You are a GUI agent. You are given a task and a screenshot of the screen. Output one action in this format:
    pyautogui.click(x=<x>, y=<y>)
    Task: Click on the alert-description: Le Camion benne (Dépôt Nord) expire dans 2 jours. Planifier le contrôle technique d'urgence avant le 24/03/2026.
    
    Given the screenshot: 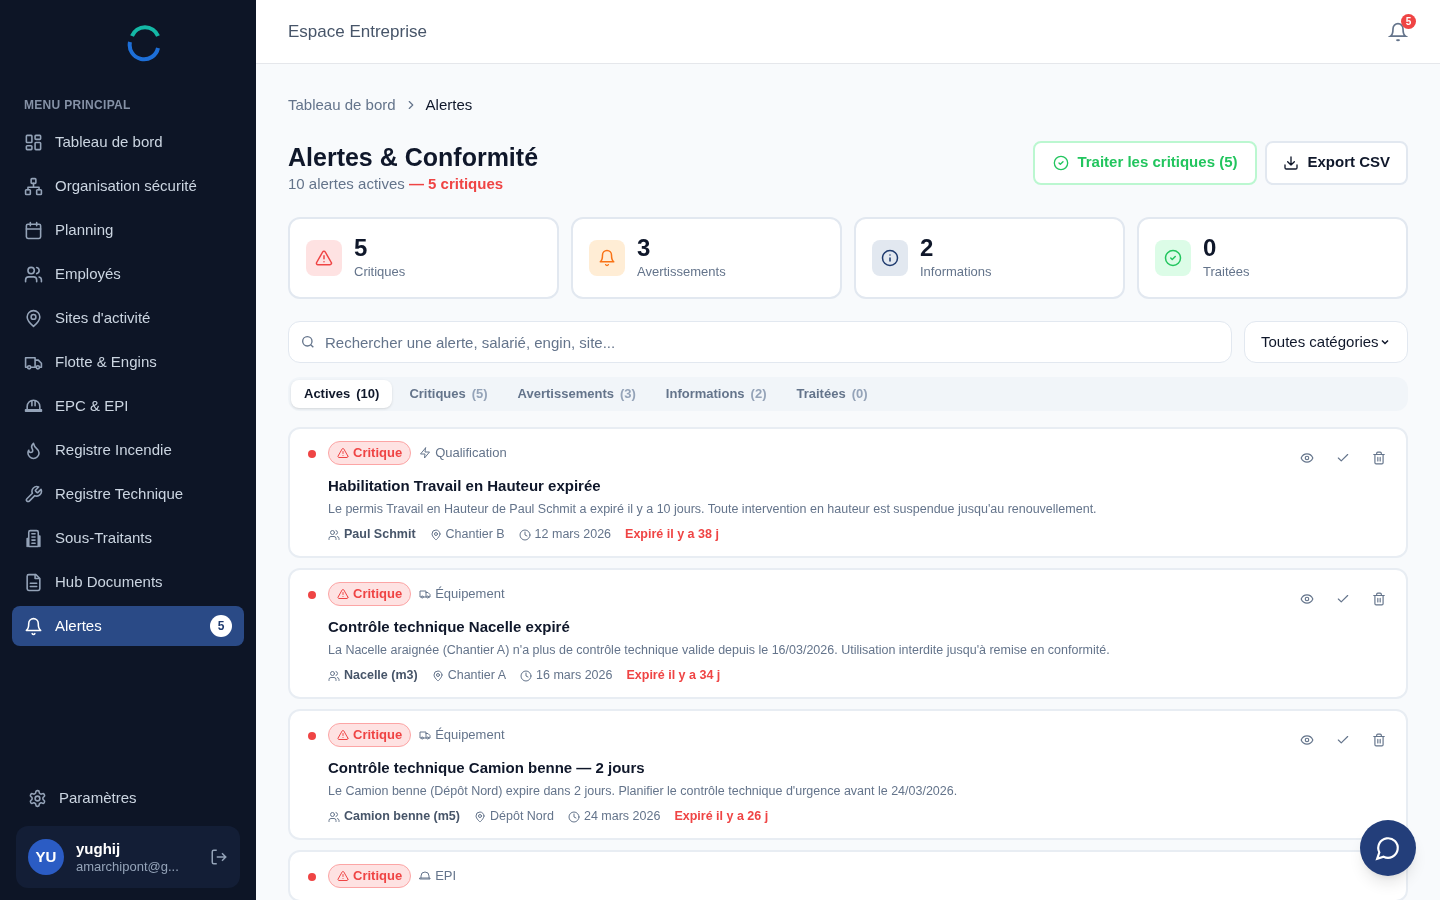 What is the action you would take?
    pyautogui.click(x=643, y=791)
    